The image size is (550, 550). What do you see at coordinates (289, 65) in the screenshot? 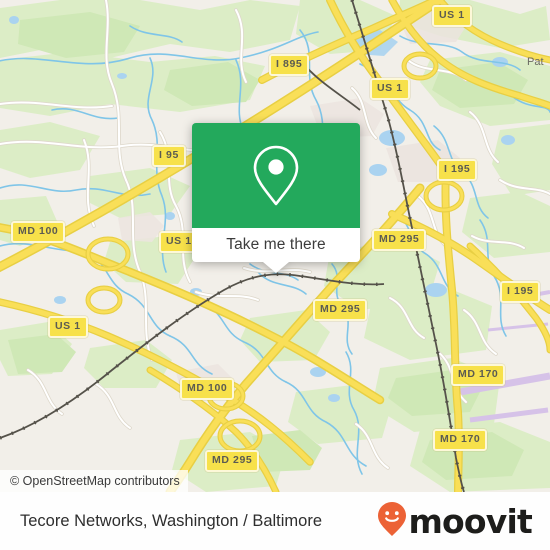
I see `road-shield: I 895` at bounding box center [289, 65].